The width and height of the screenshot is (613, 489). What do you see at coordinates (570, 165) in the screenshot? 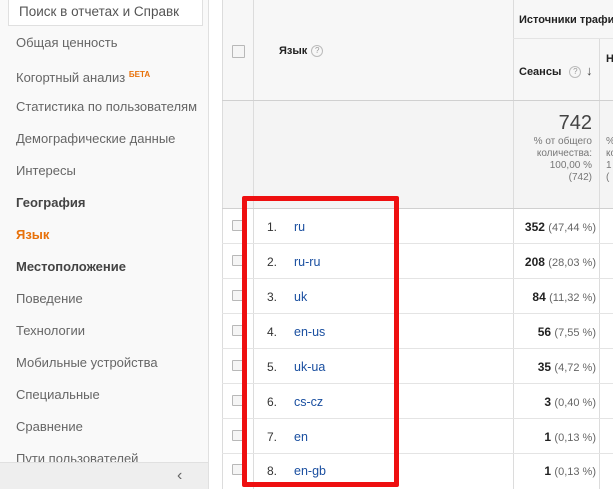
I see `total-pct-value: 100,00 %` at bounding box center [570, 165].